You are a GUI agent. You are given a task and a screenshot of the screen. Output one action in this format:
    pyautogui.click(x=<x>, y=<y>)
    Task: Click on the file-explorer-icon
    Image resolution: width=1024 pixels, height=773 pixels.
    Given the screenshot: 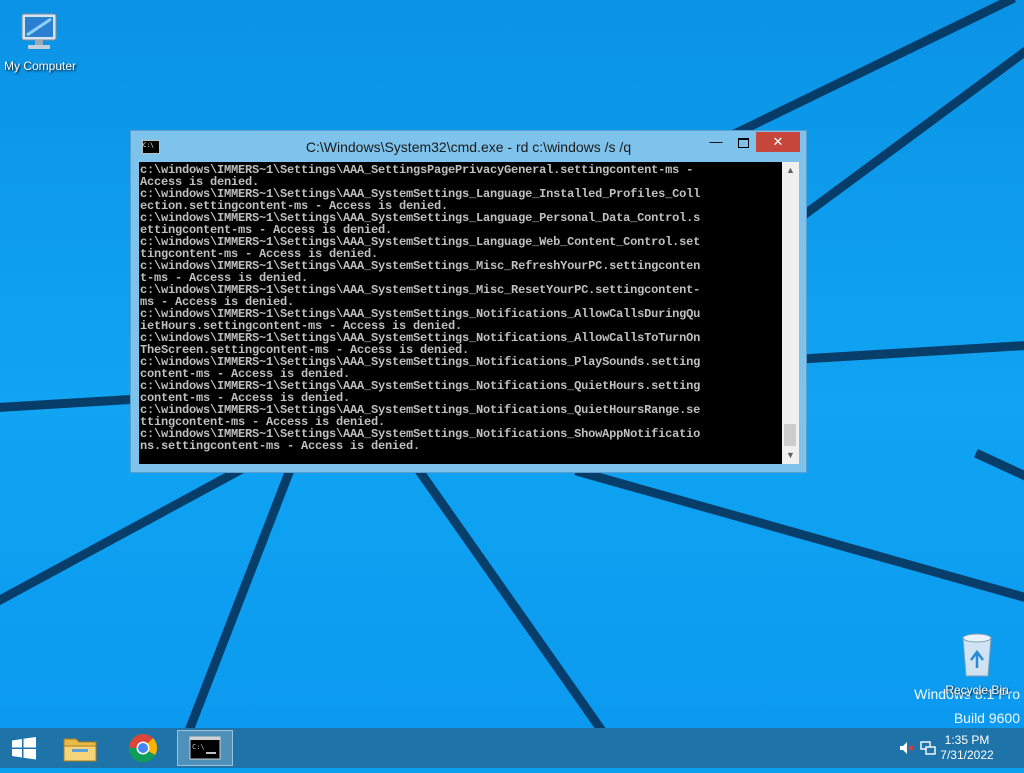 What is the action you would take?
    pyautogui.click(x=80, y=750)
    